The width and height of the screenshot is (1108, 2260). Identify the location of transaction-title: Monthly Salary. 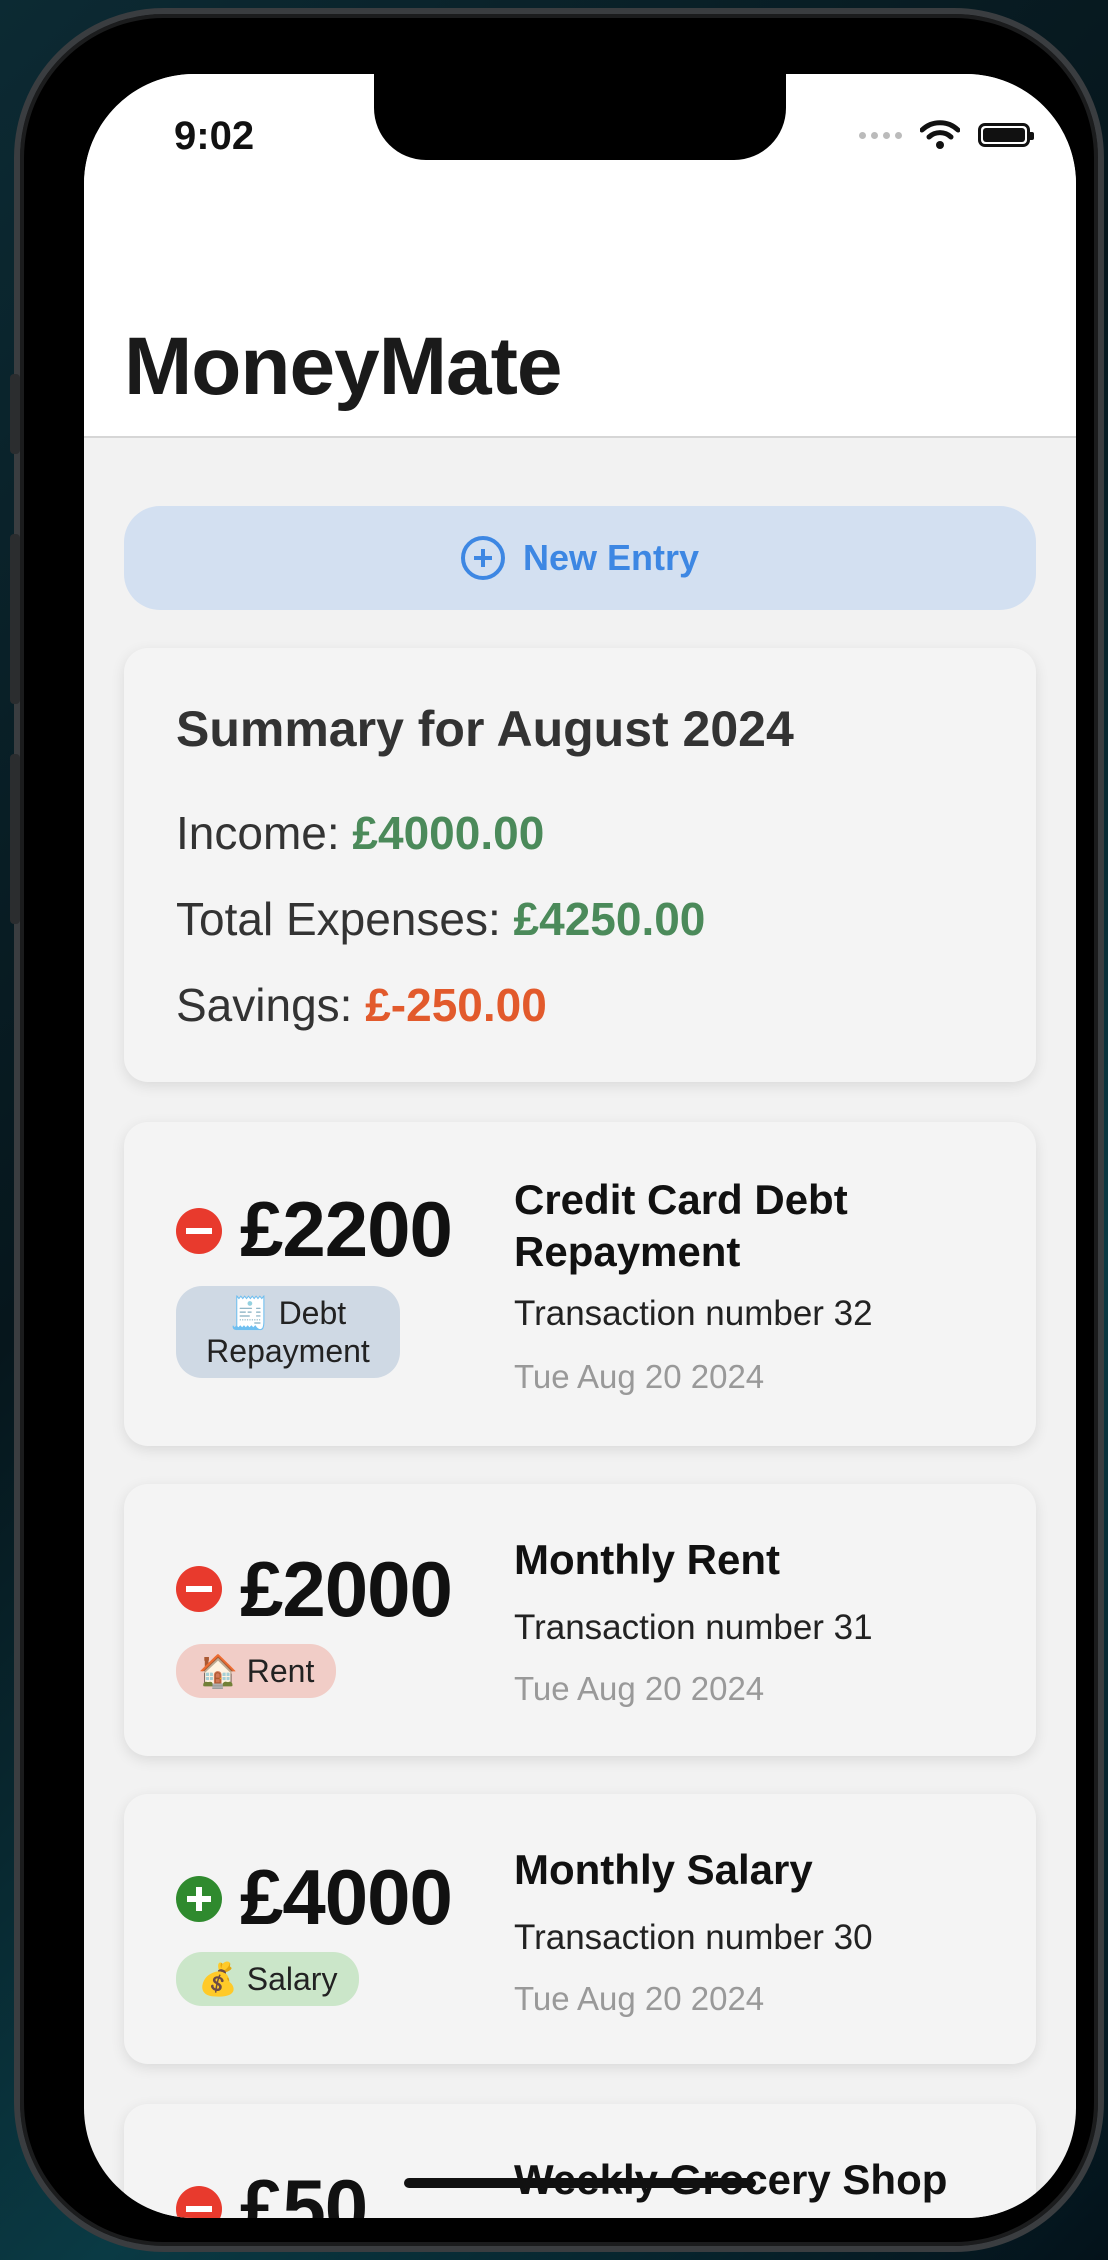
(663, 1869).